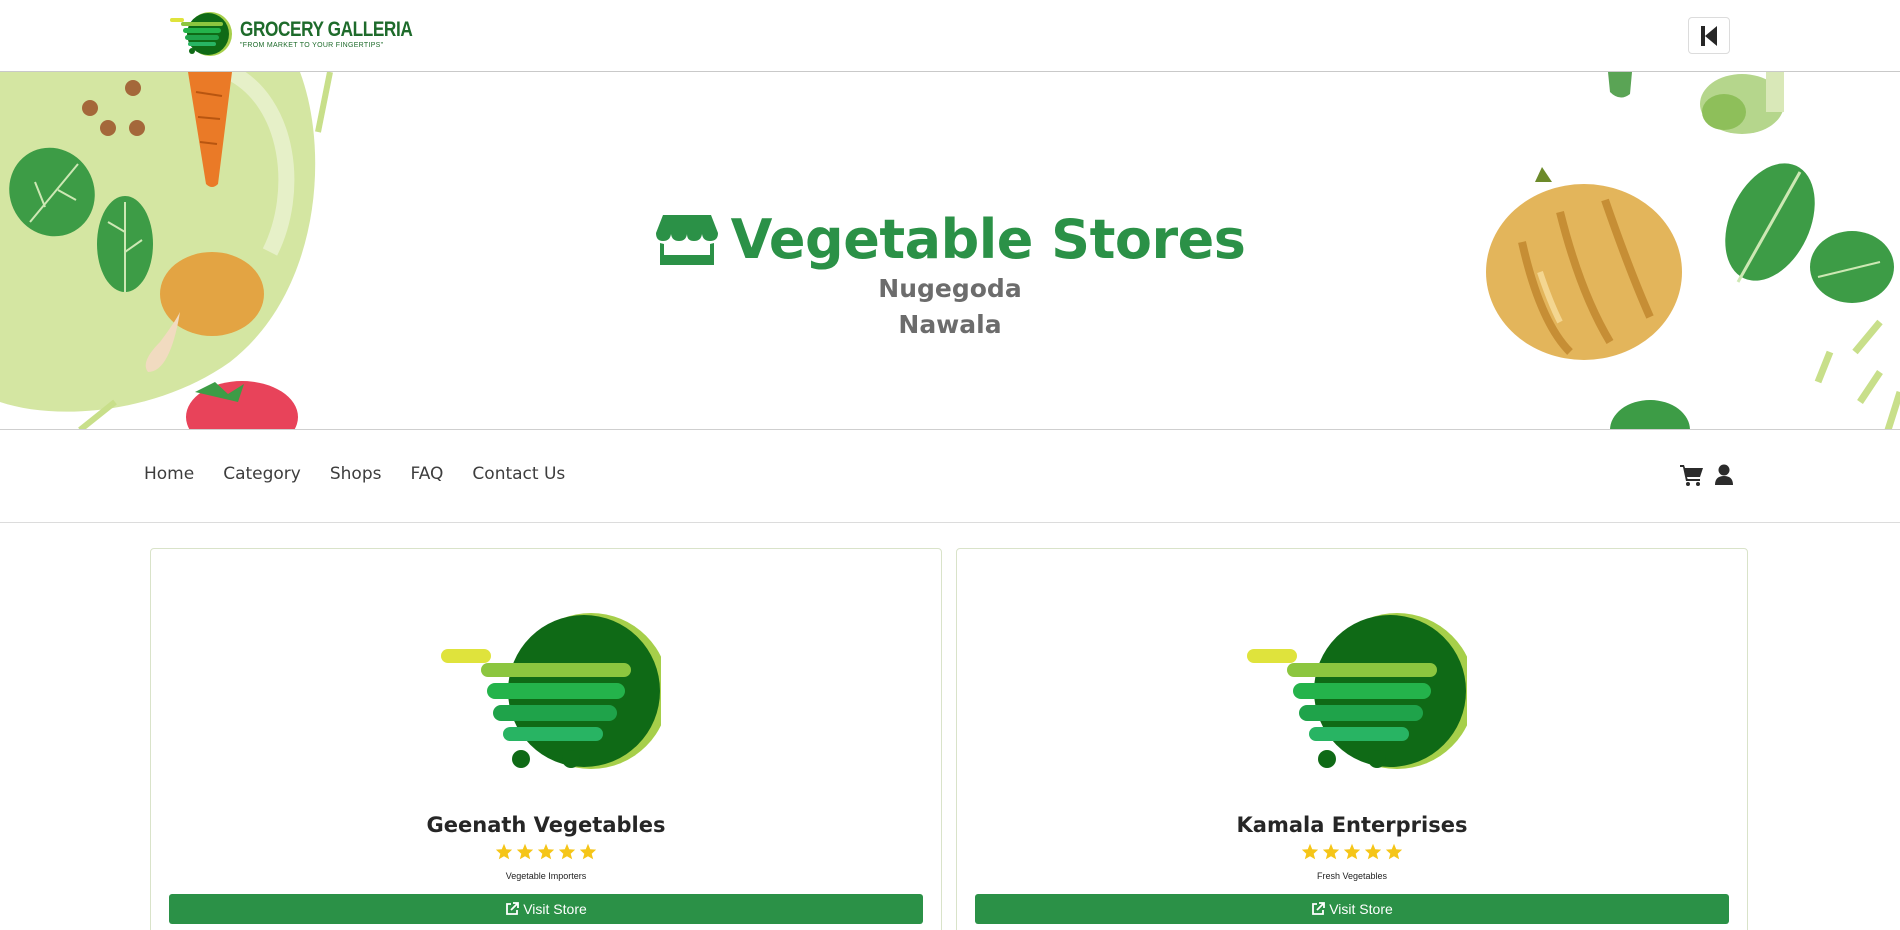 This screenshot has height=930, width=1900. What do you see at coordinates (1352, 825) in the screenshot?
I see `store-name: Kamala Enterprises` at bounding box center [1352, 825].